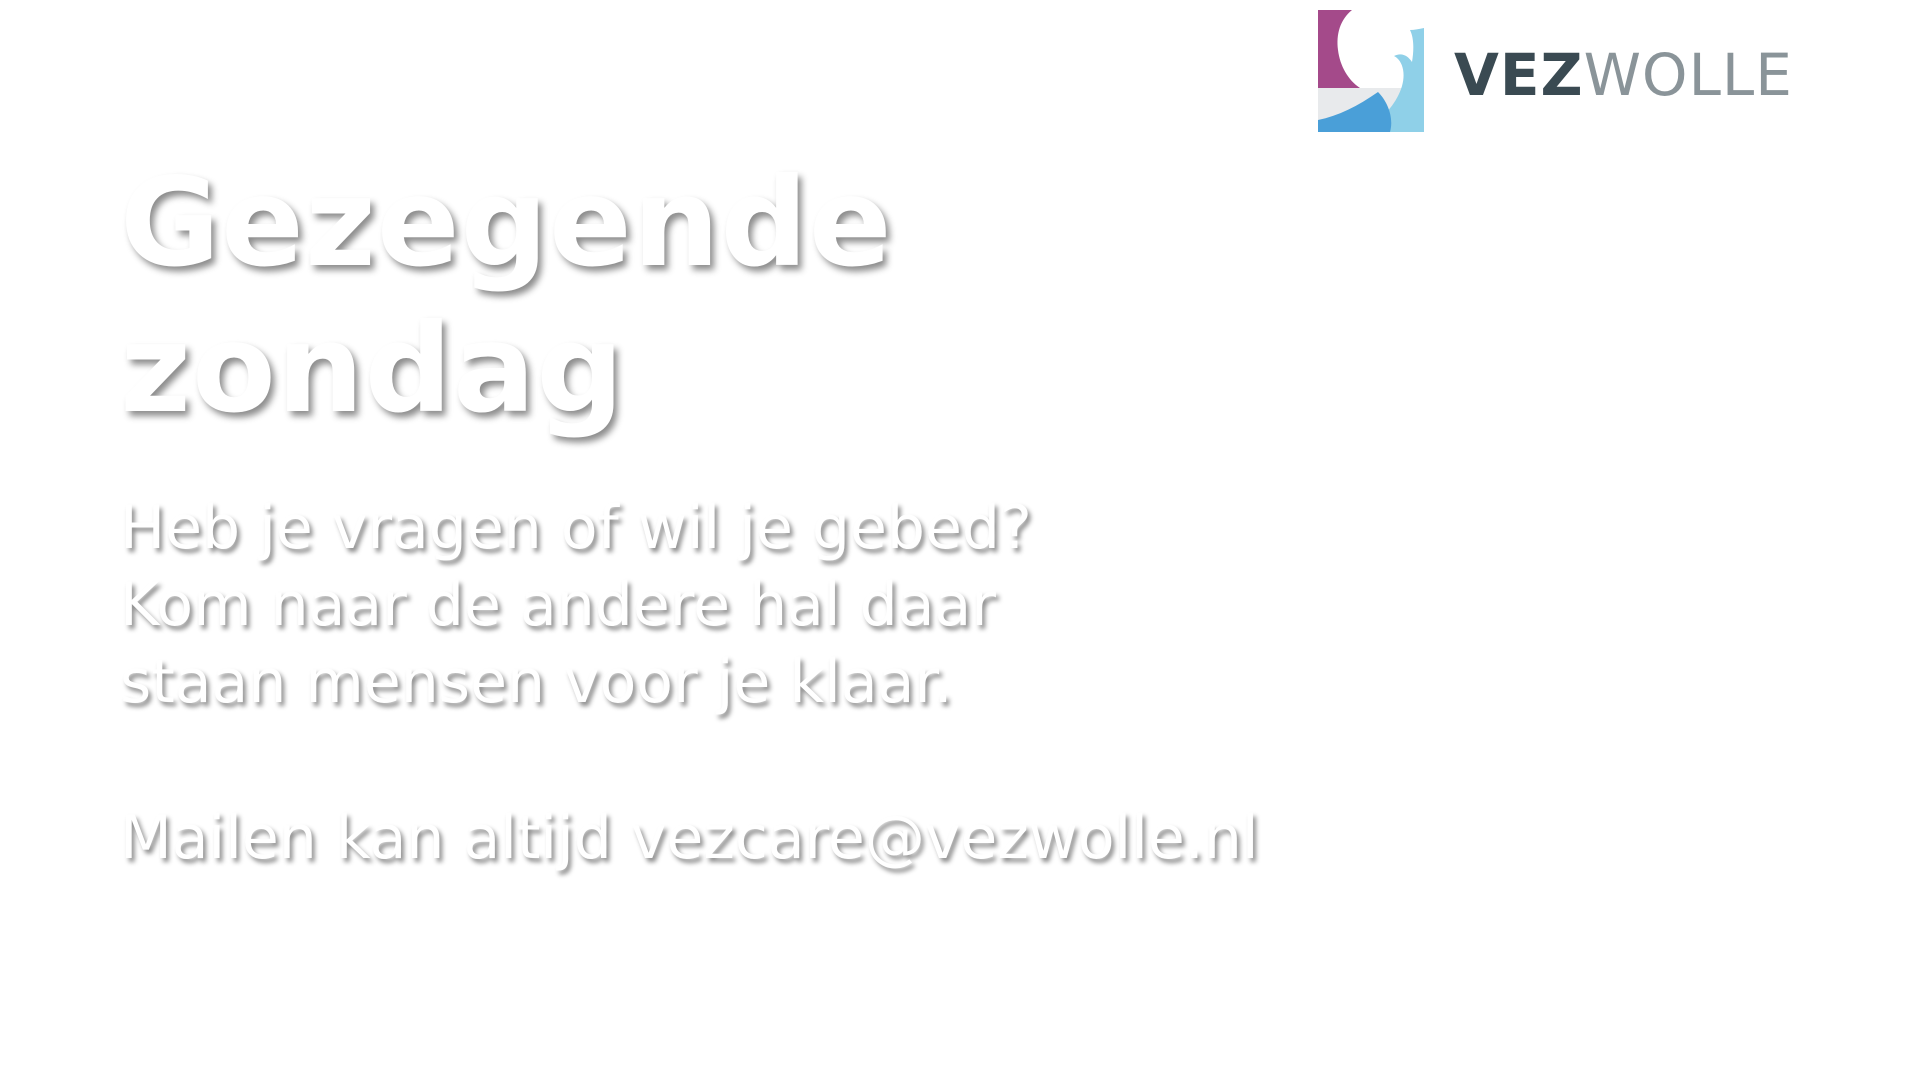  I want to click on body-line: staan mensen voor je klaar., so click(536, 682).